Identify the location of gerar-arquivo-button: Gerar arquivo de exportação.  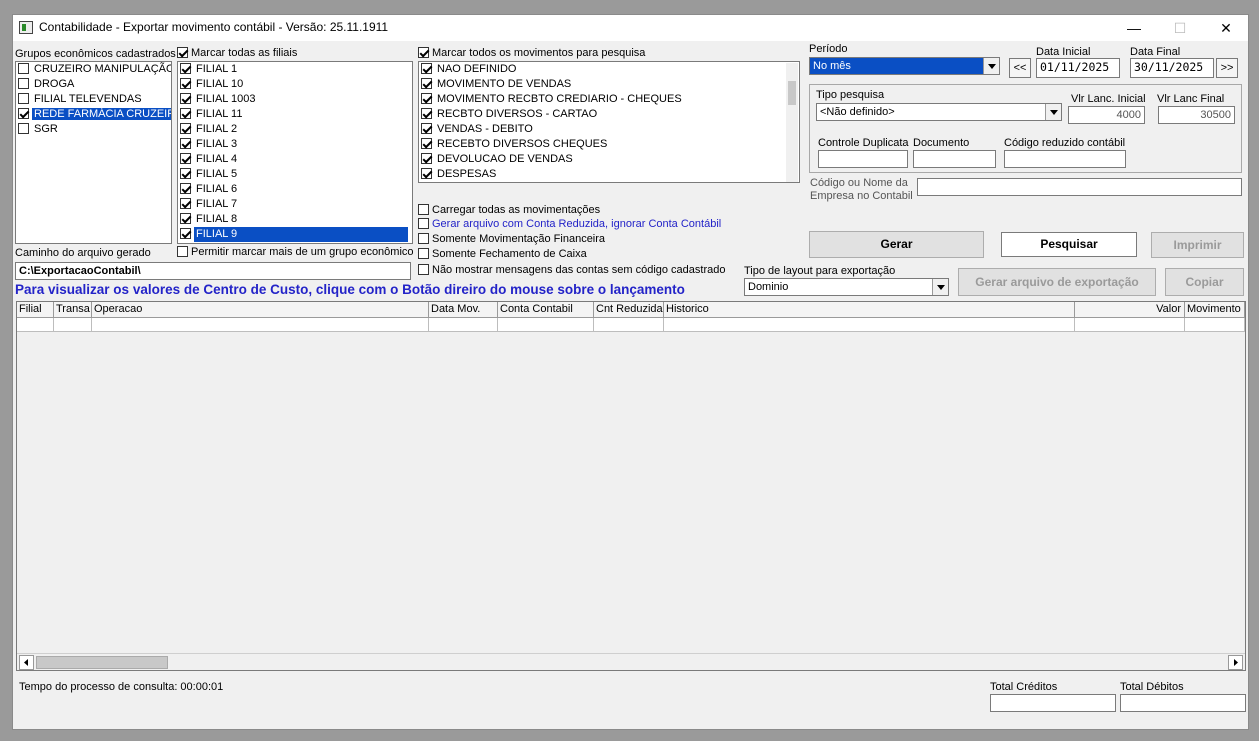
(1057, 282).